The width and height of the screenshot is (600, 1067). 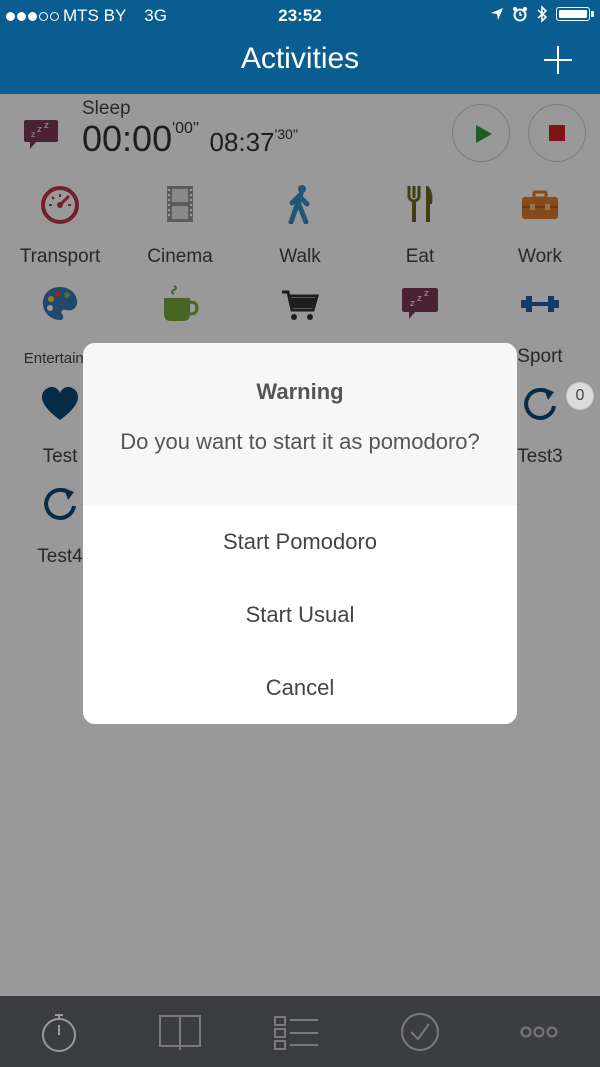 What do you see at coordinates (300, 615) in the screenshot?
I see `start-usual-button: Start Usual` at bounding box center [300, 615].